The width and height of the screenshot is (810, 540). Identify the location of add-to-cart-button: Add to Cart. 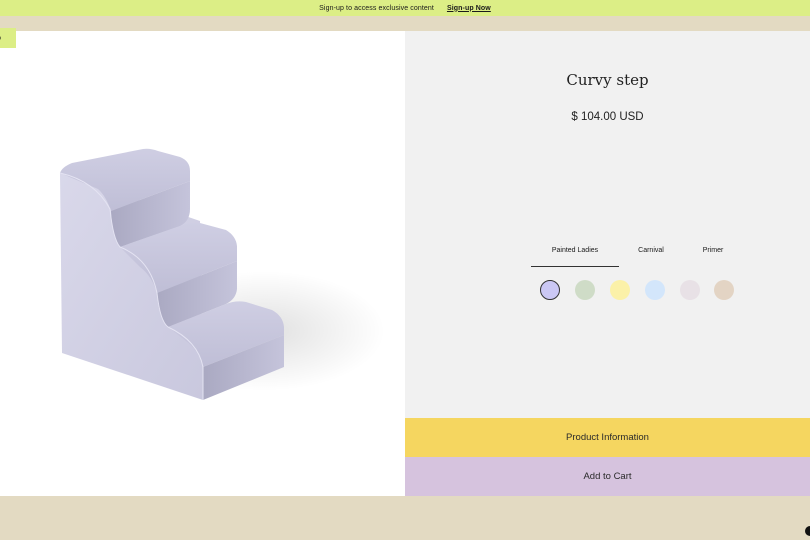
(607, 476).